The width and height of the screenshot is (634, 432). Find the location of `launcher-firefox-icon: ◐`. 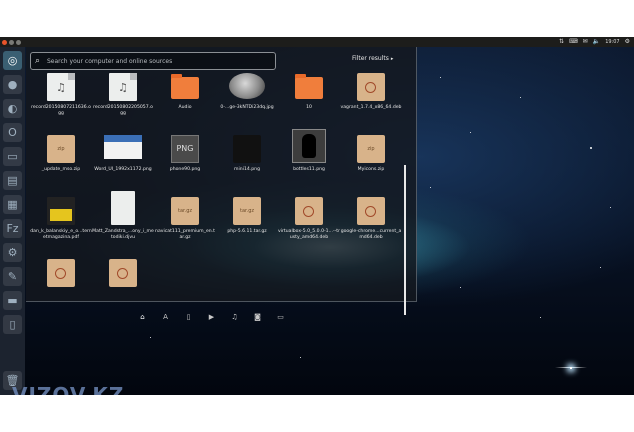

launcher-firefox-icon: ◐ is located at coordinates (12, 108).